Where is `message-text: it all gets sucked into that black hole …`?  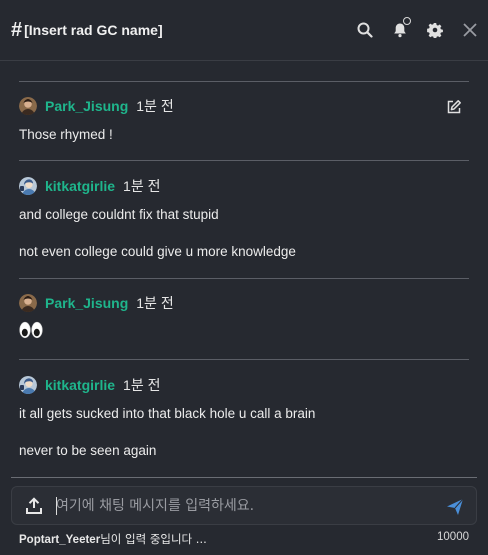
message-text: it all gets sucked into that black hole … is located at coordinates (167, 413).